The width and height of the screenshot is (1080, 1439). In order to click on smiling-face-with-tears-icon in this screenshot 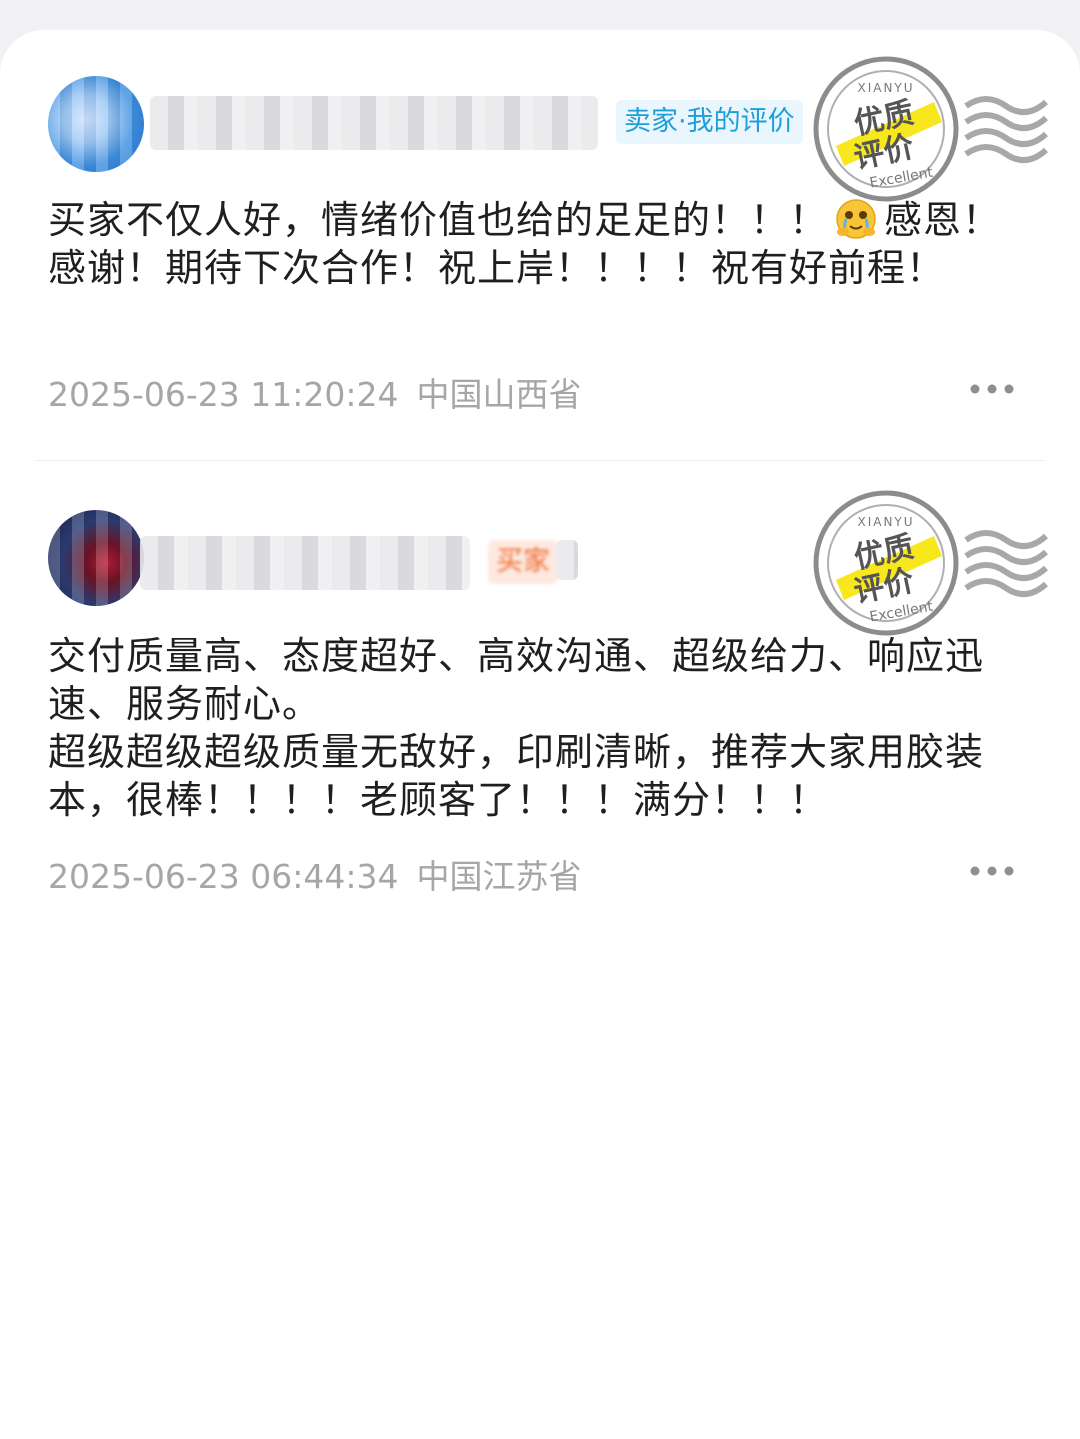, I will do `click(856, 219)`.